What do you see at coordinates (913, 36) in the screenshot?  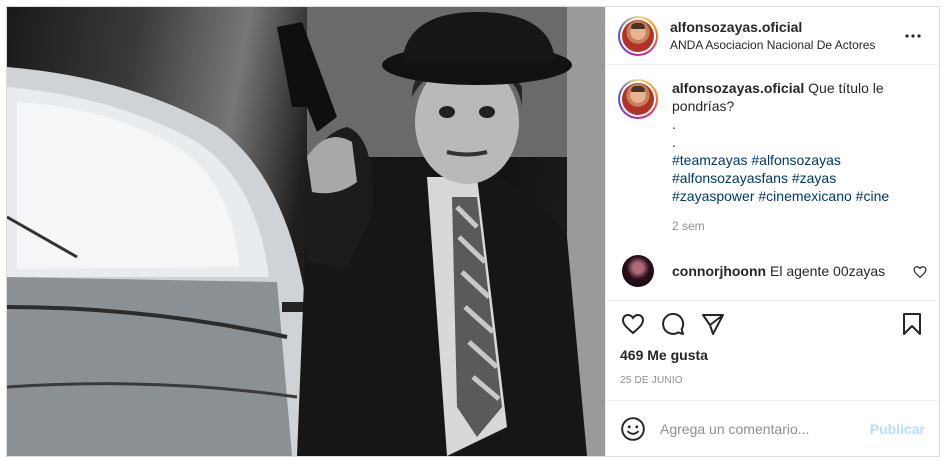 I see `more-options-icon` at bounding box center [913, 36].